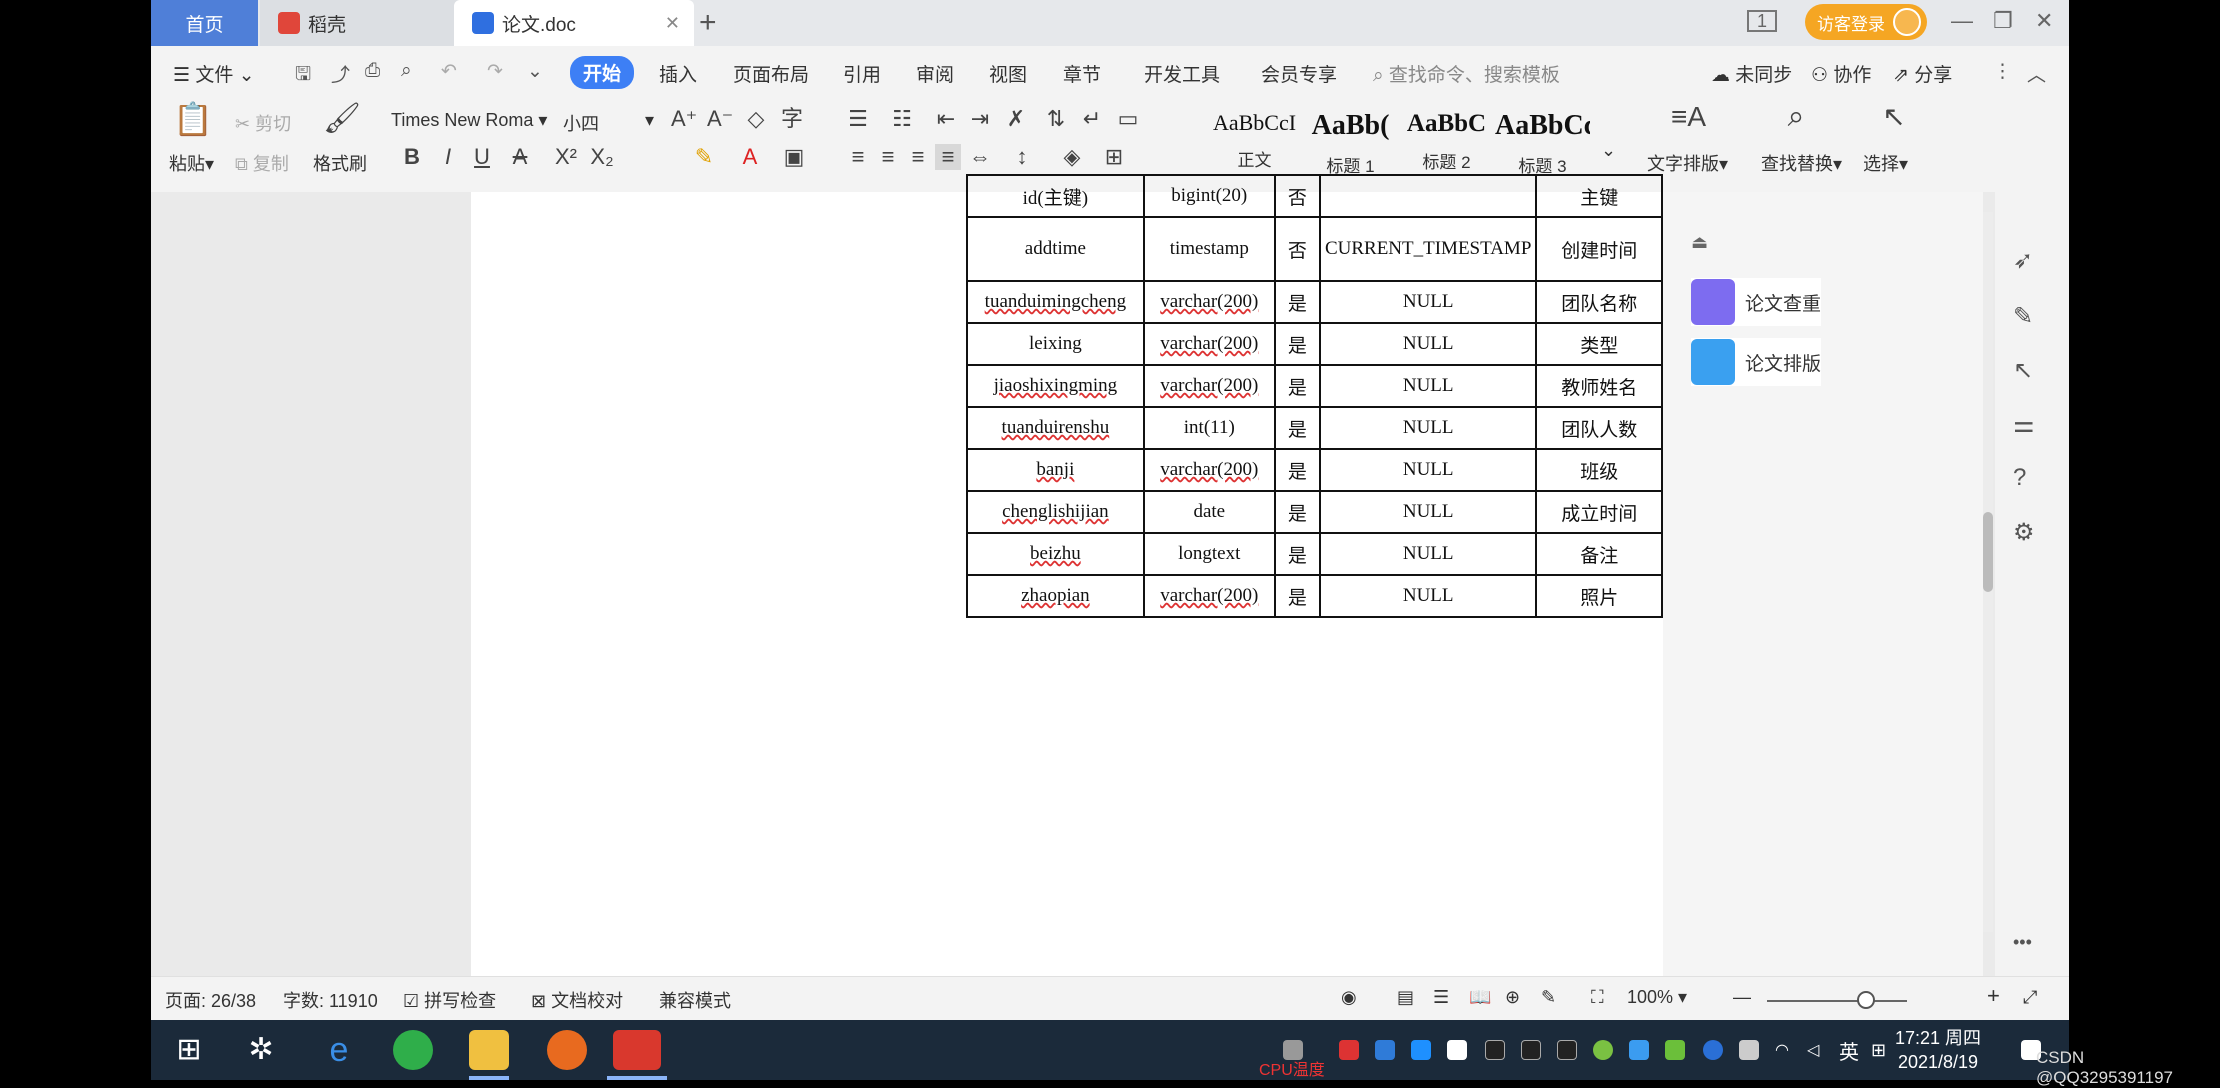 This screenshot has height=1088, width=2220. I want to click on increase-indent-icon: ⇥, so click(980, 119).